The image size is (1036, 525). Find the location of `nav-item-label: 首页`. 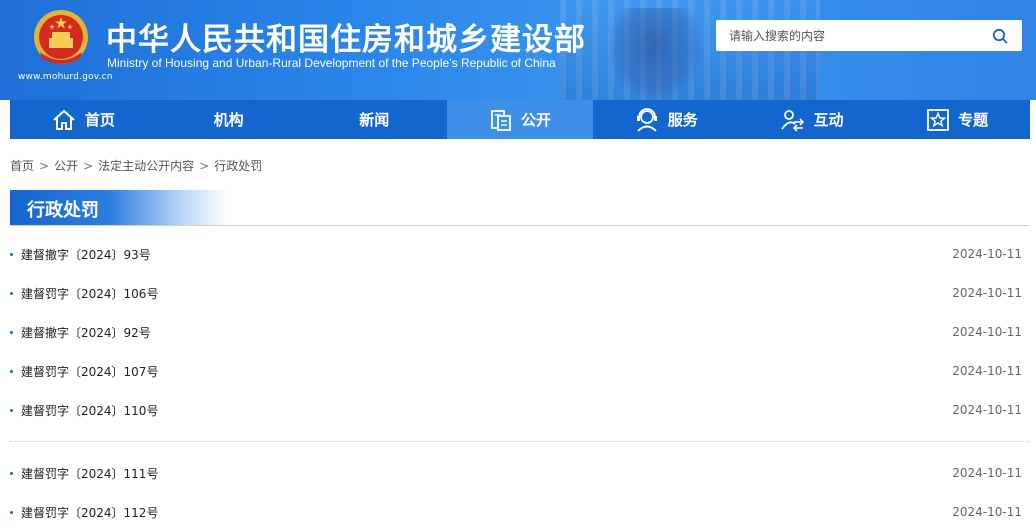

nav-item-label: 首页 is located at coordinates (99, 120).